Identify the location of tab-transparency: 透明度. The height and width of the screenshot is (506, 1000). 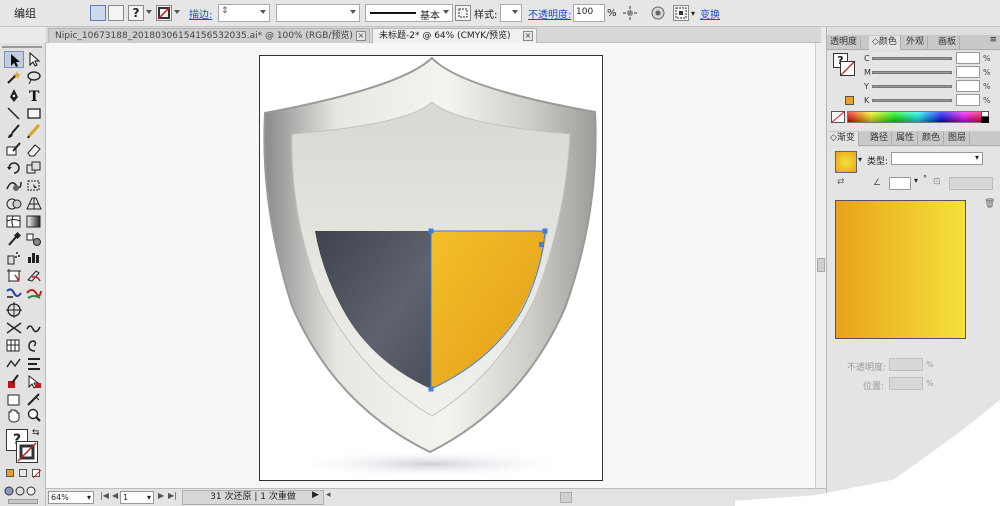
(844, 43).